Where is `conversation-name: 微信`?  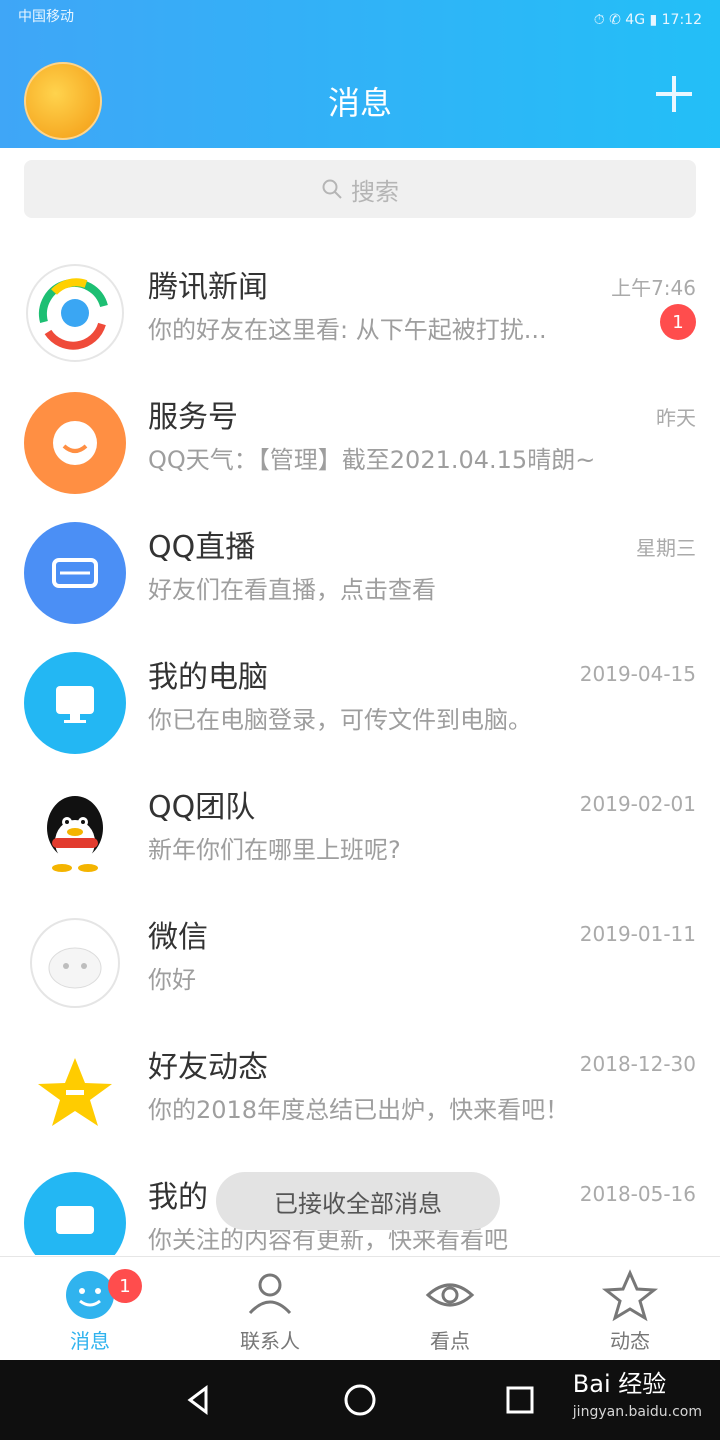
conversation-name: 微信 is located at coordinates (178, 937).